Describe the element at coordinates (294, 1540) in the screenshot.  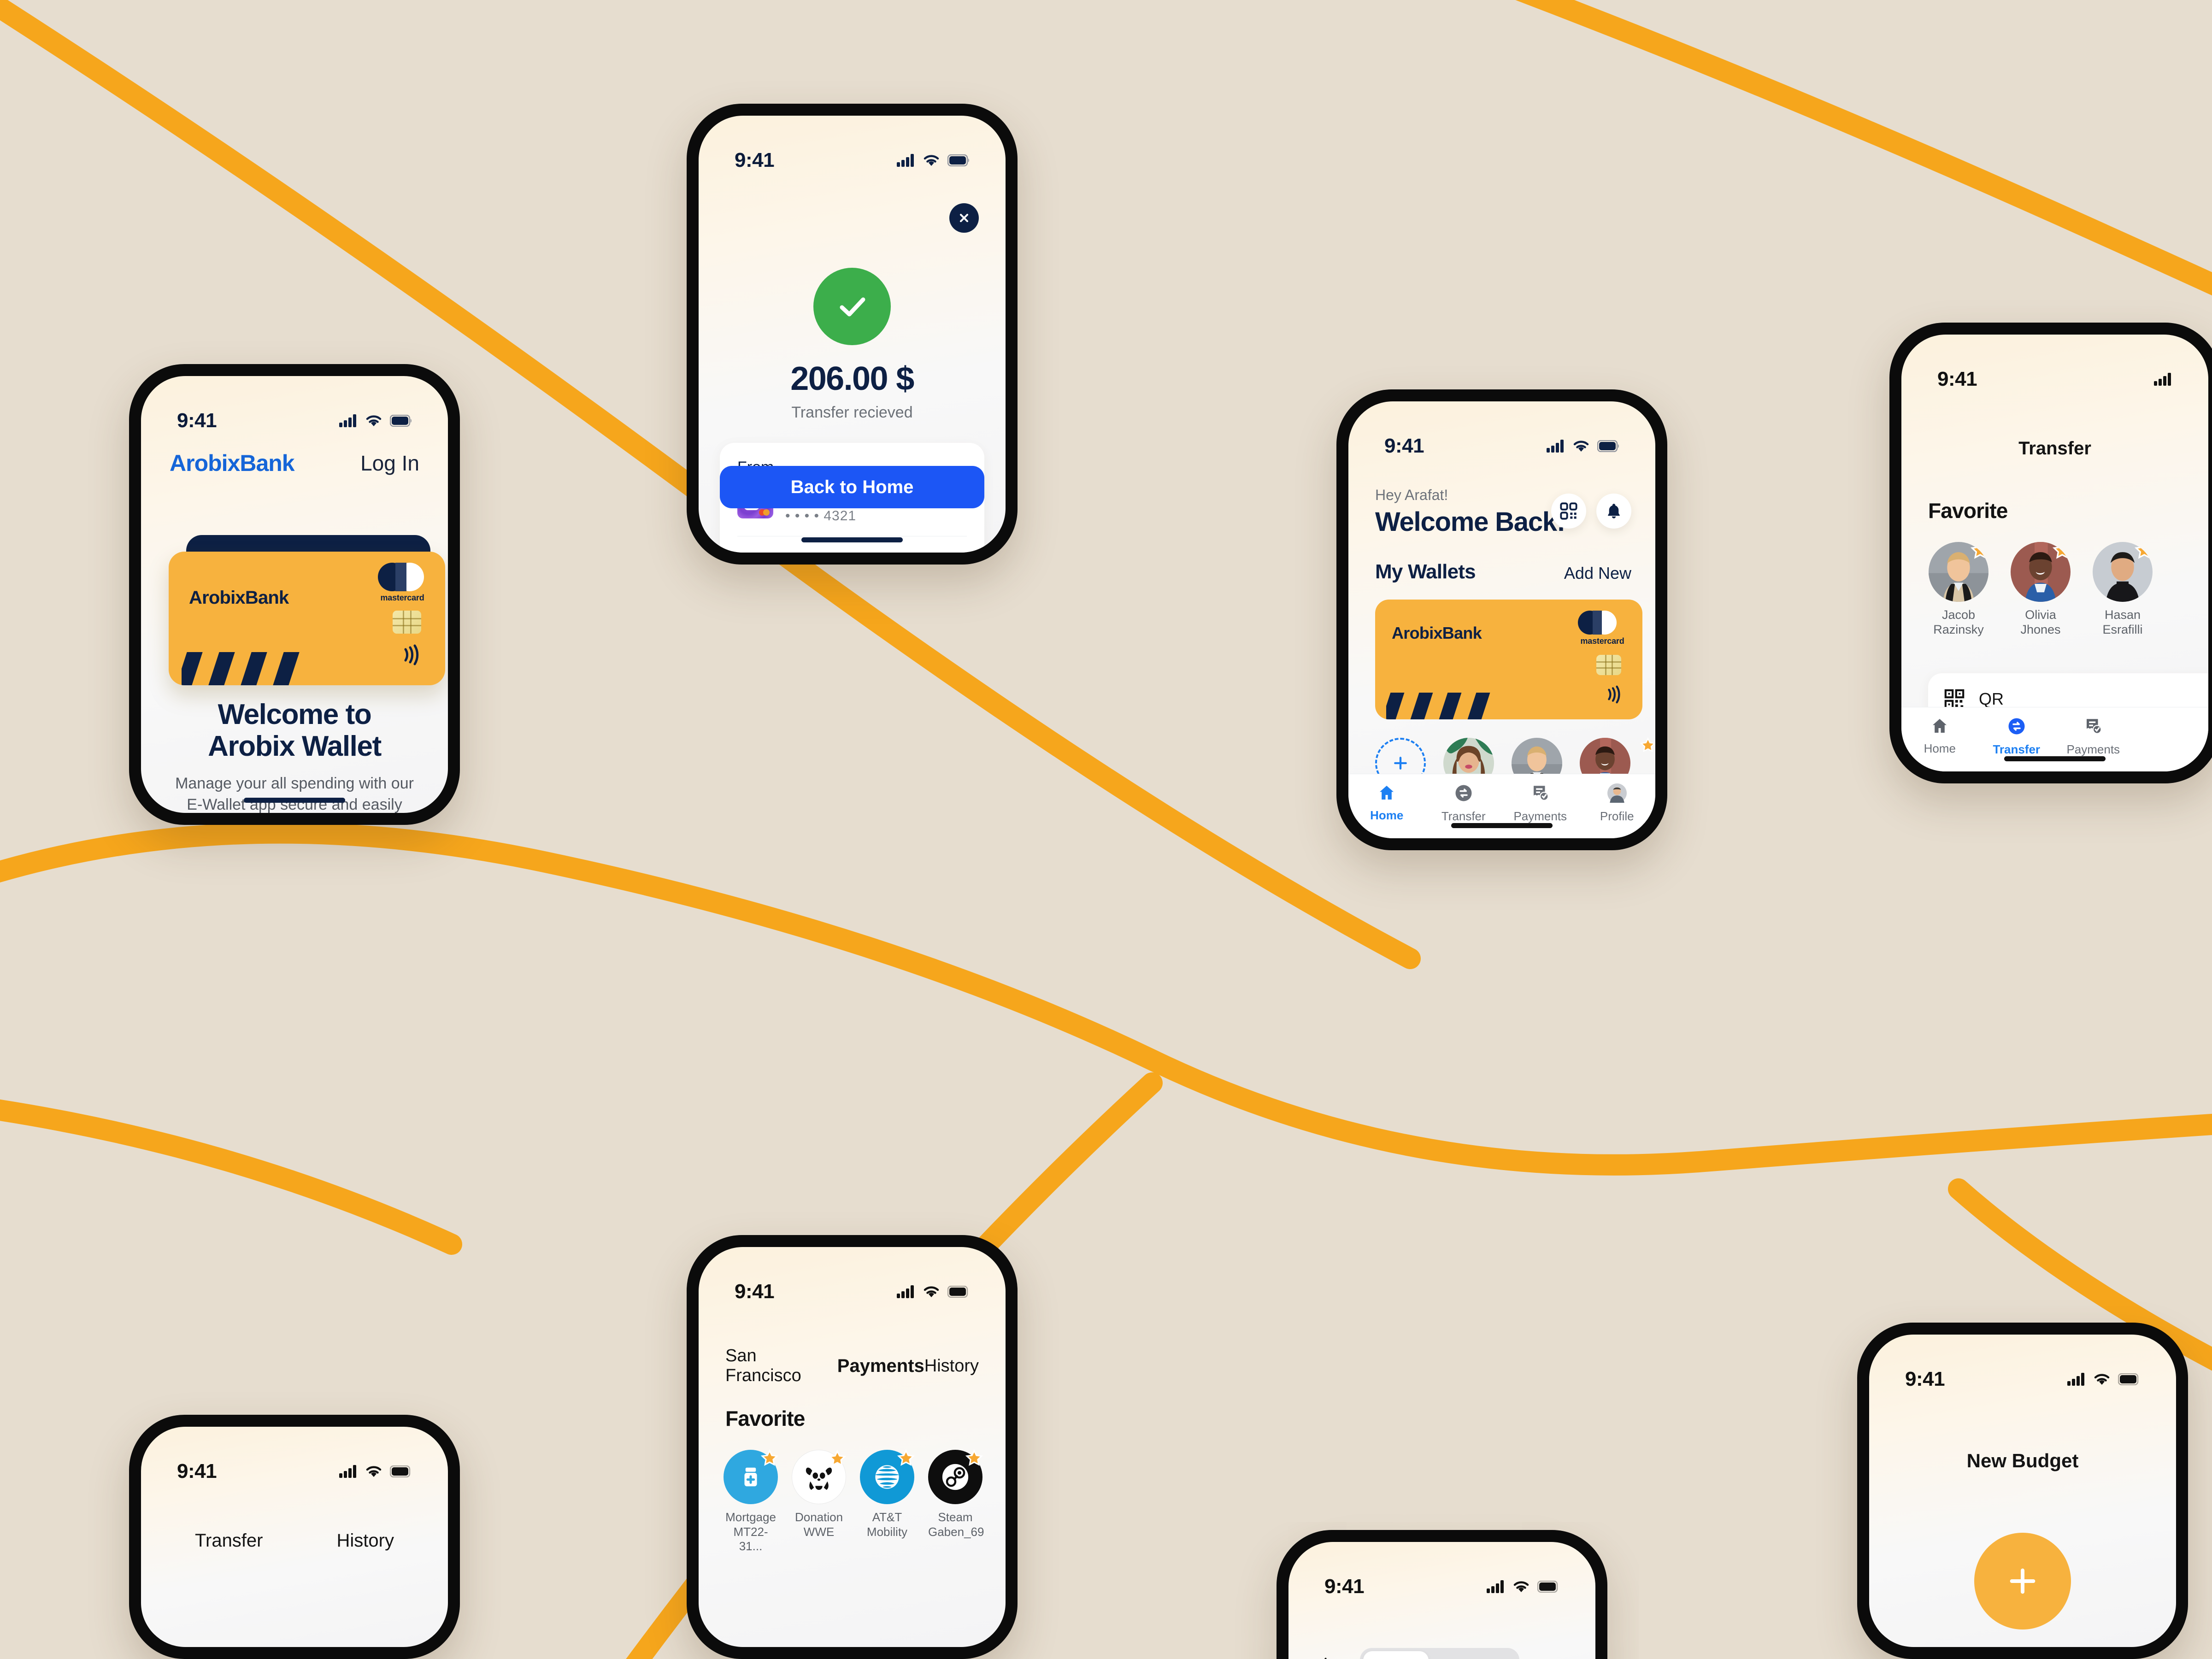
I see `history-header: Transfer History` at that location.